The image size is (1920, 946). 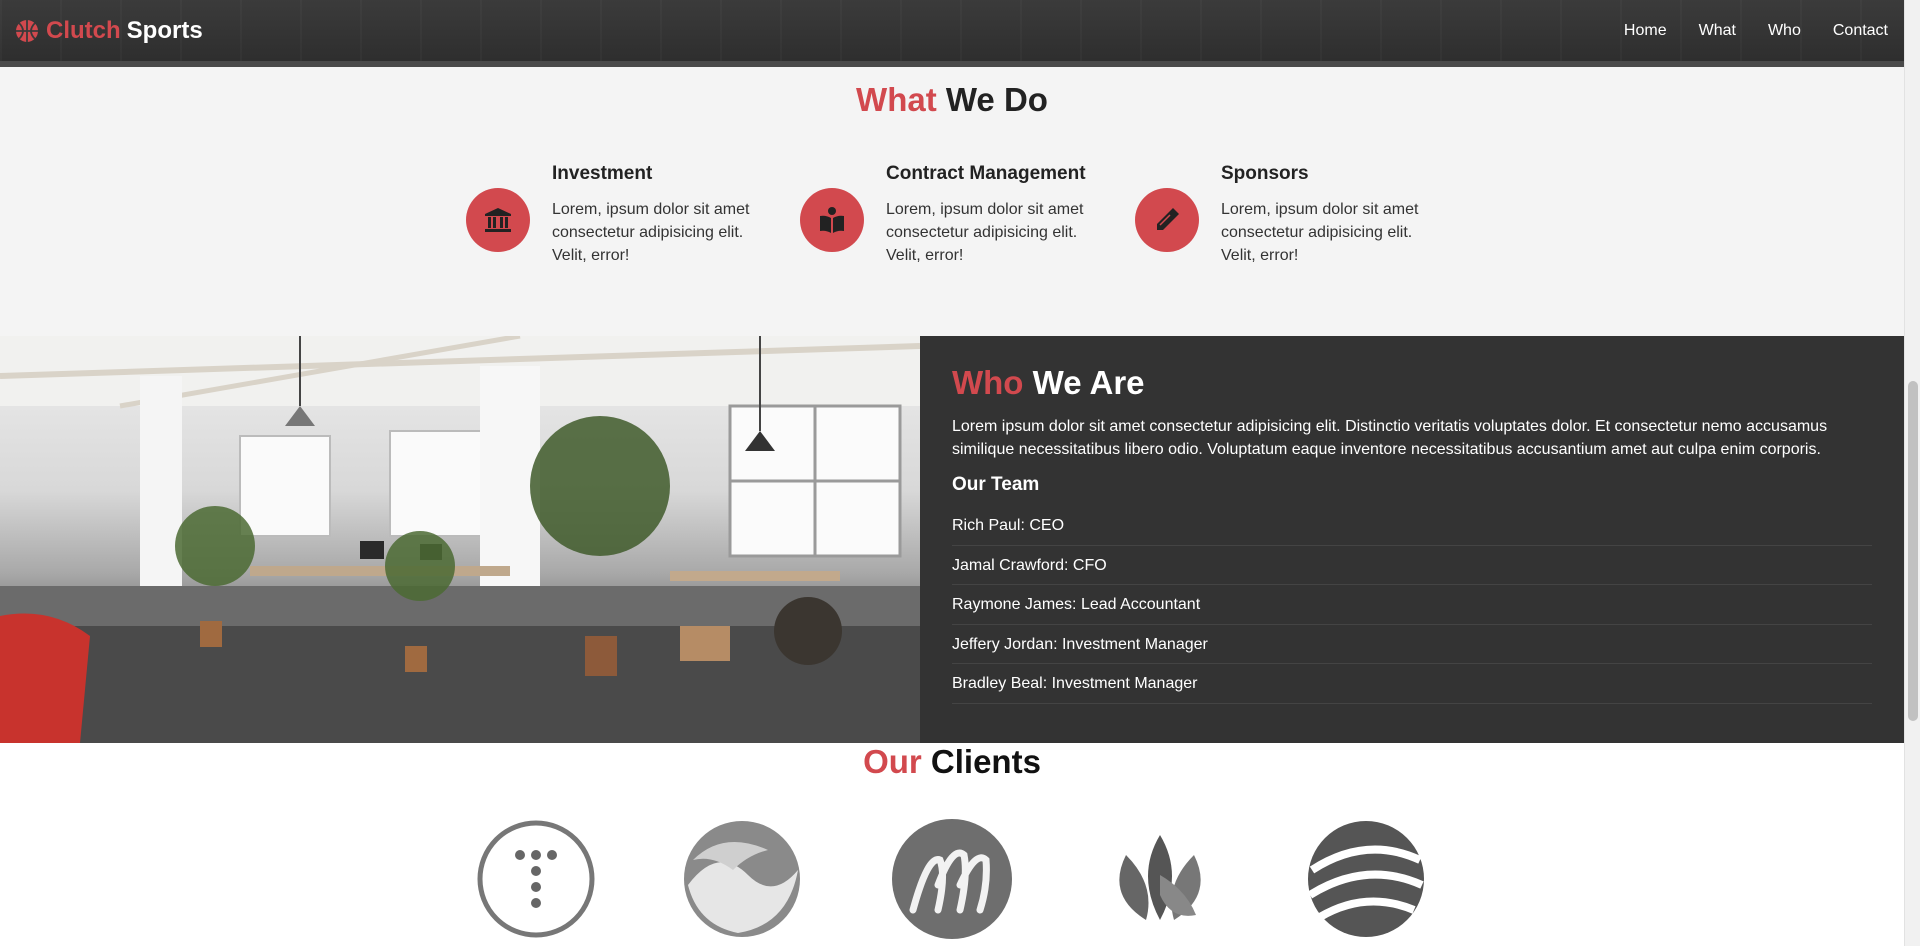 What do you see at coordinates (1366, 879) in the screenshot?
I see `striped-globe-logo` at bounding box center [1366, 879].